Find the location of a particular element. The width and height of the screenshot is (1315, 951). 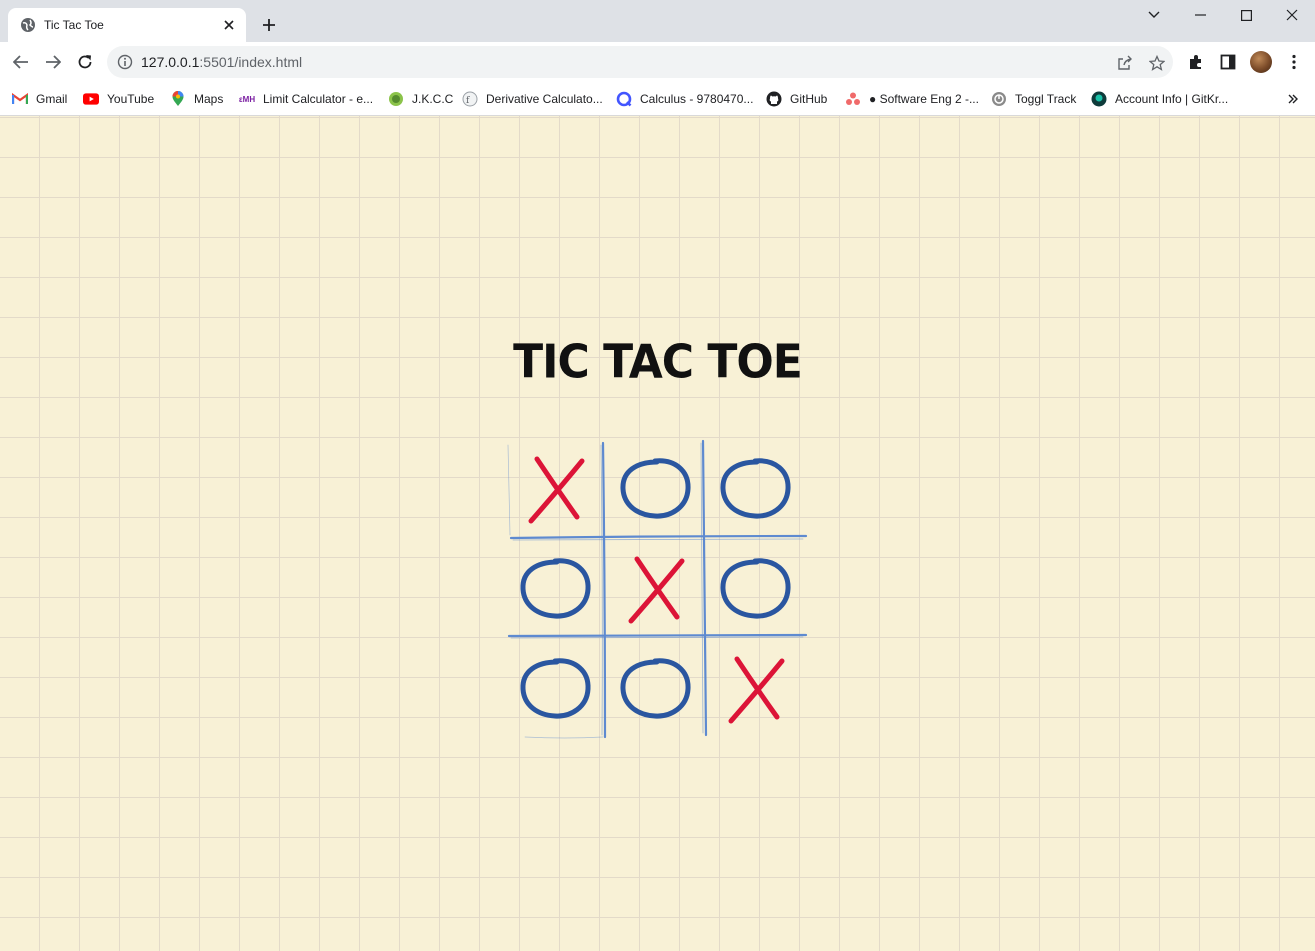

browser-tab: Tic Tac Toe is located at coordinates (127, 25).